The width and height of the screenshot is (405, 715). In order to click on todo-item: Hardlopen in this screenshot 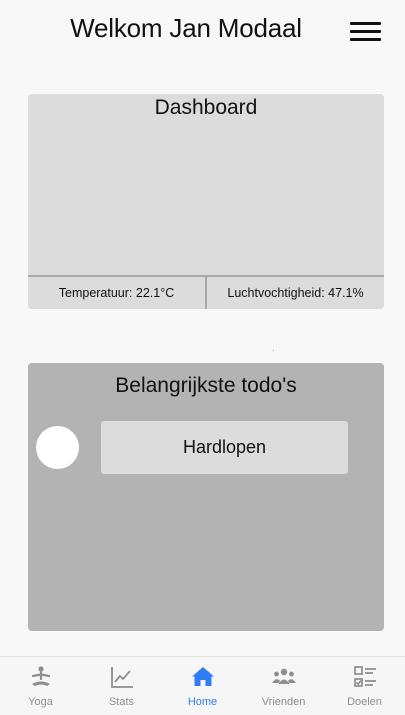, I will do `click(224, 447)`.